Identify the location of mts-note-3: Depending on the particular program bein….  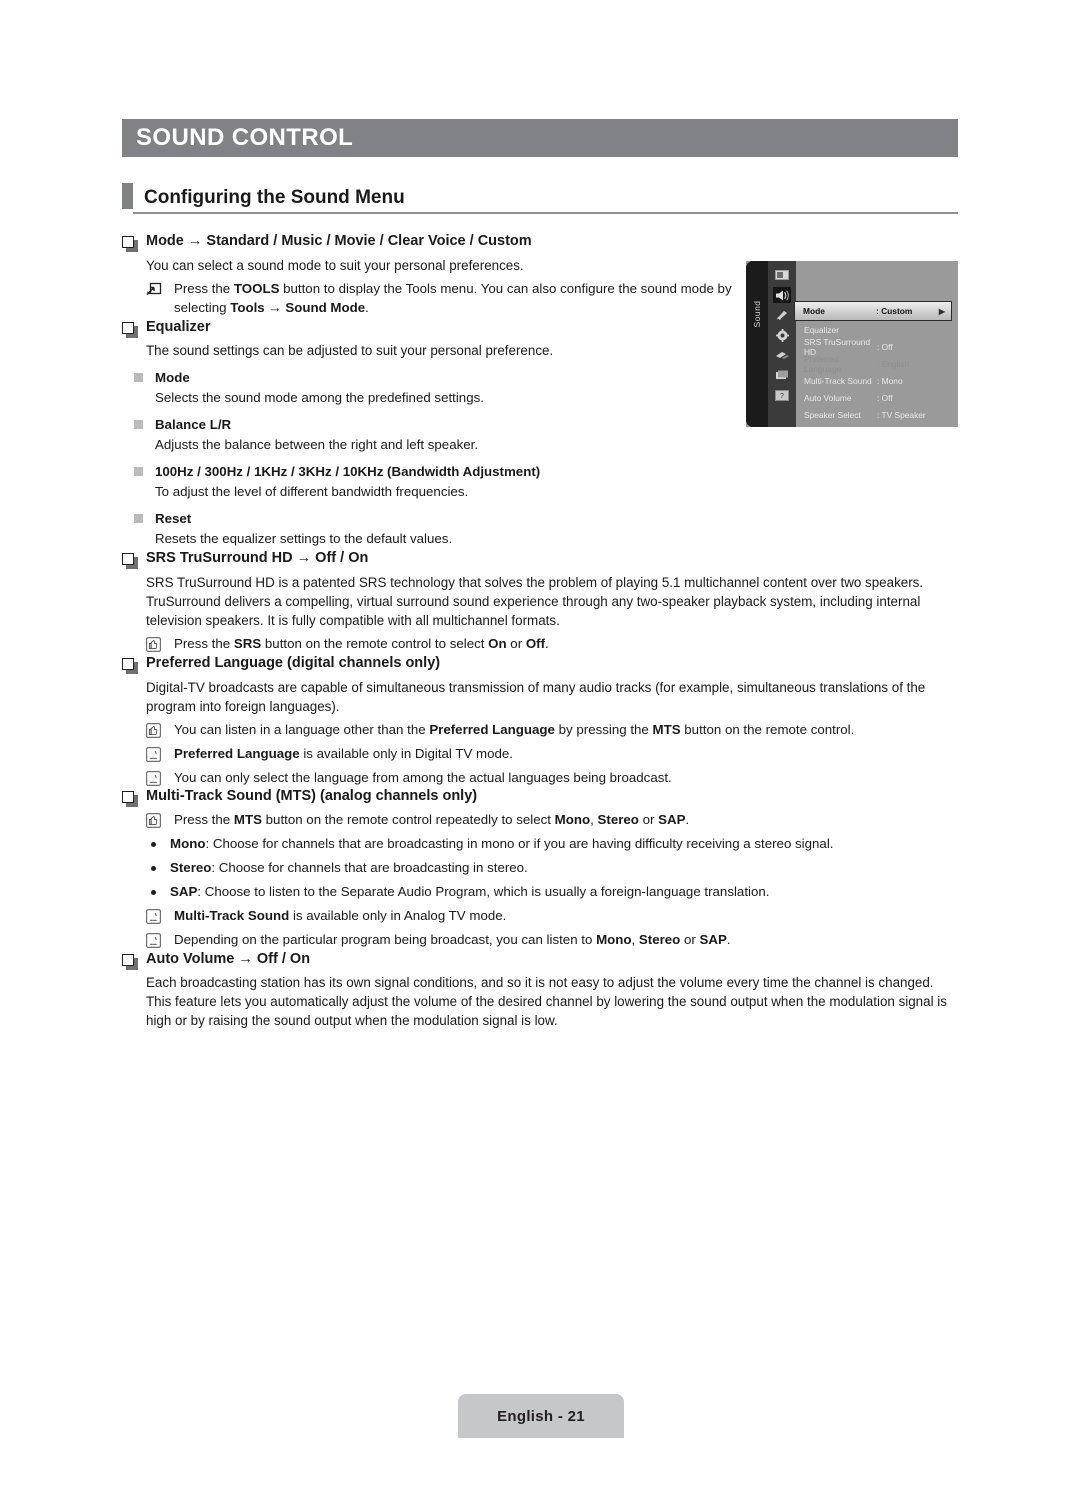
(552, 940).